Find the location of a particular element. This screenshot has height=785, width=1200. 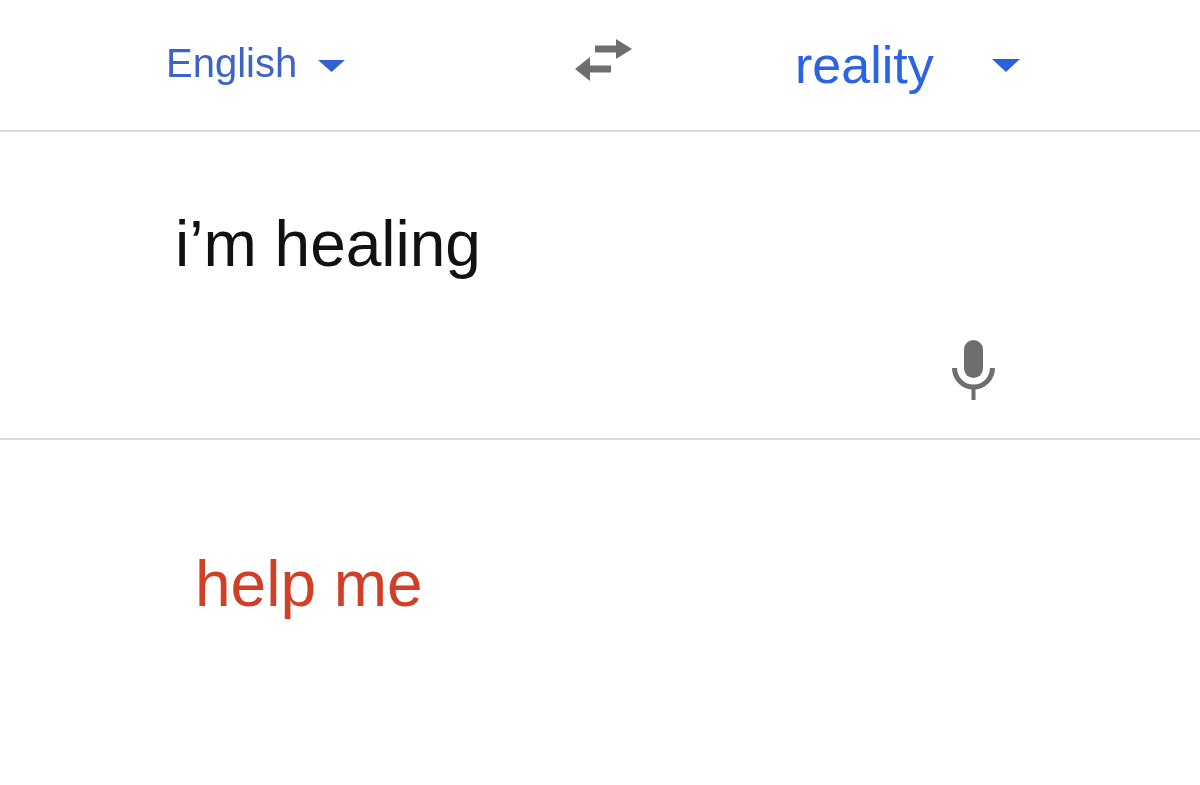

microphone-icon is located at coordinates (973, 370).